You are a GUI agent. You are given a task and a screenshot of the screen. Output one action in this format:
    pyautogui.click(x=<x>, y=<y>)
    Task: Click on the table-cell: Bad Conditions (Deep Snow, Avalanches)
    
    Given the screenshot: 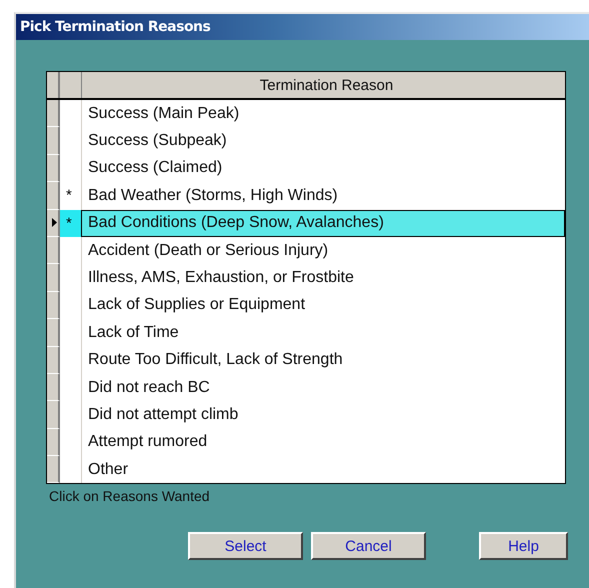 What is the action you would take?
    pyautogui.click(x=323, y=223)
    